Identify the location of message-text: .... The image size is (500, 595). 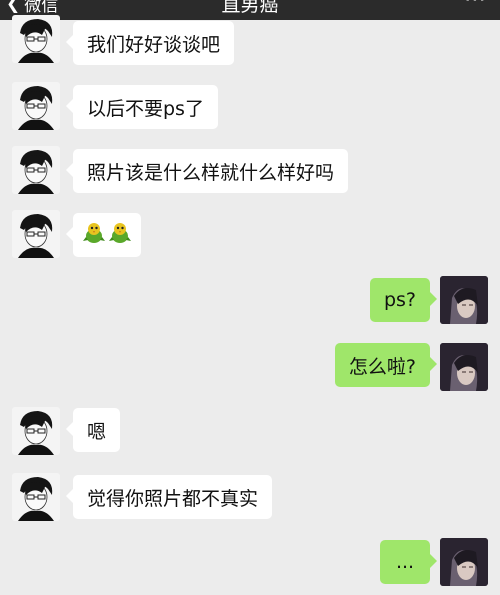
(405, 562).